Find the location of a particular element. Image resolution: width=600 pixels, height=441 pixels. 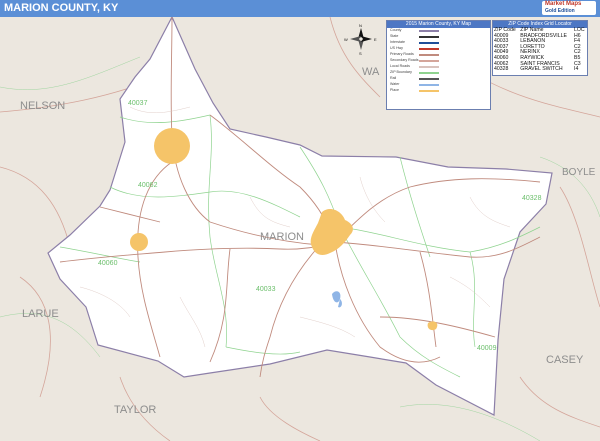

zip-name-cell: GRAVEL SWITCH is located at coordinates (541, 69).